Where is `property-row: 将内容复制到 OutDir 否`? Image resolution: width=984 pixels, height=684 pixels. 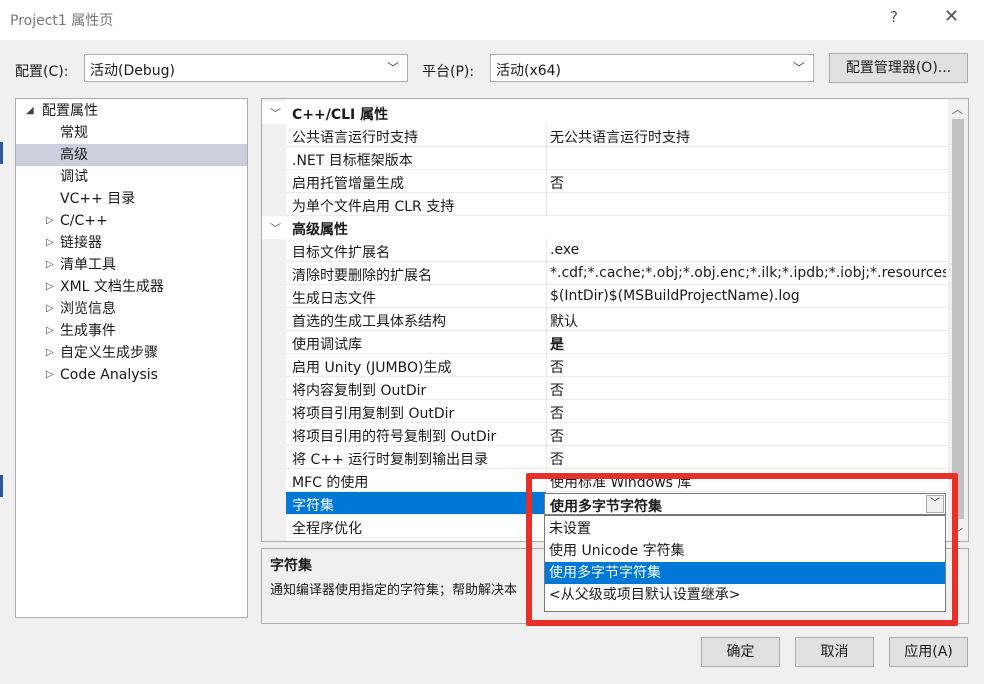 property-row: 将内容复制到 OutDir 否 is located at coordinates (617, 388).